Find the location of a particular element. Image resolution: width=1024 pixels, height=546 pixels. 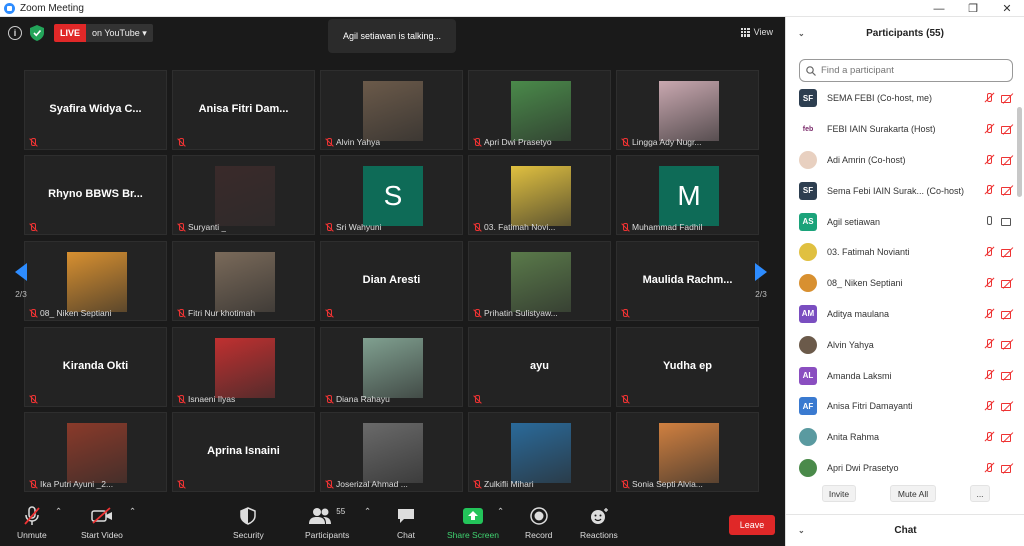

restore-button: ❐ is located at coordinates (973, 8).